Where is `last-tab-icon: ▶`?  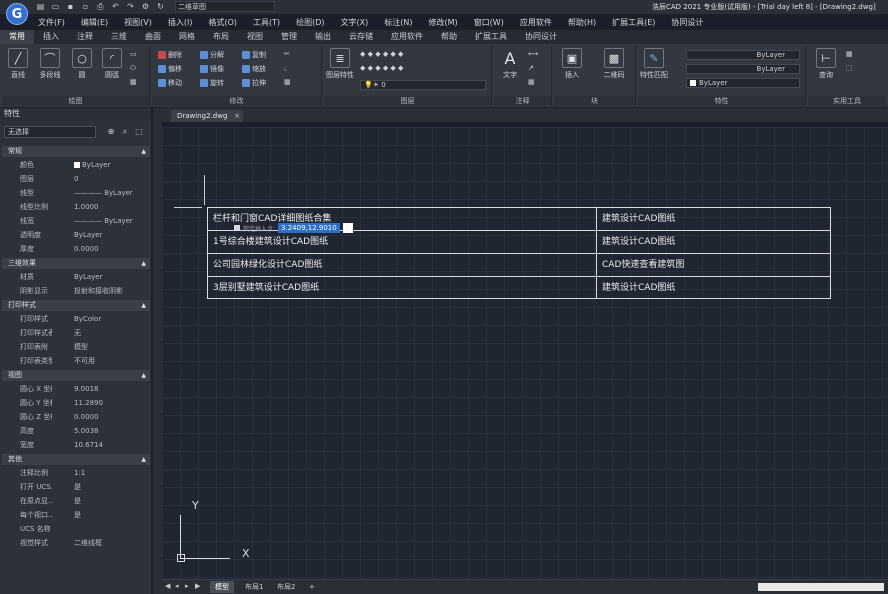 last-tab-icon: ▶ is located at coordinates (197, 586).